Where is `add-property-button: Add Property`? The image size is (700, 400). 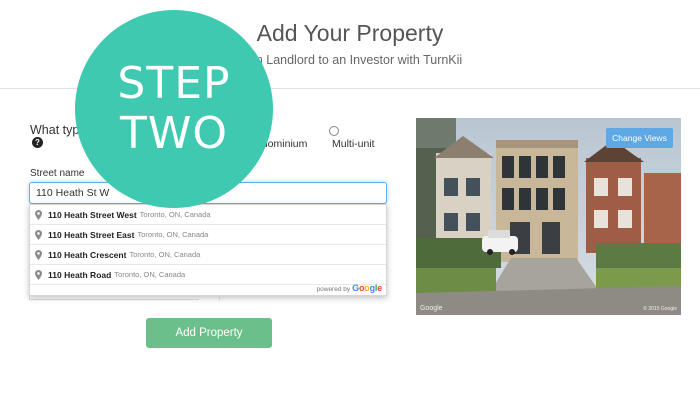 add-property-button: Add Property is located at coordinates (209, 333).